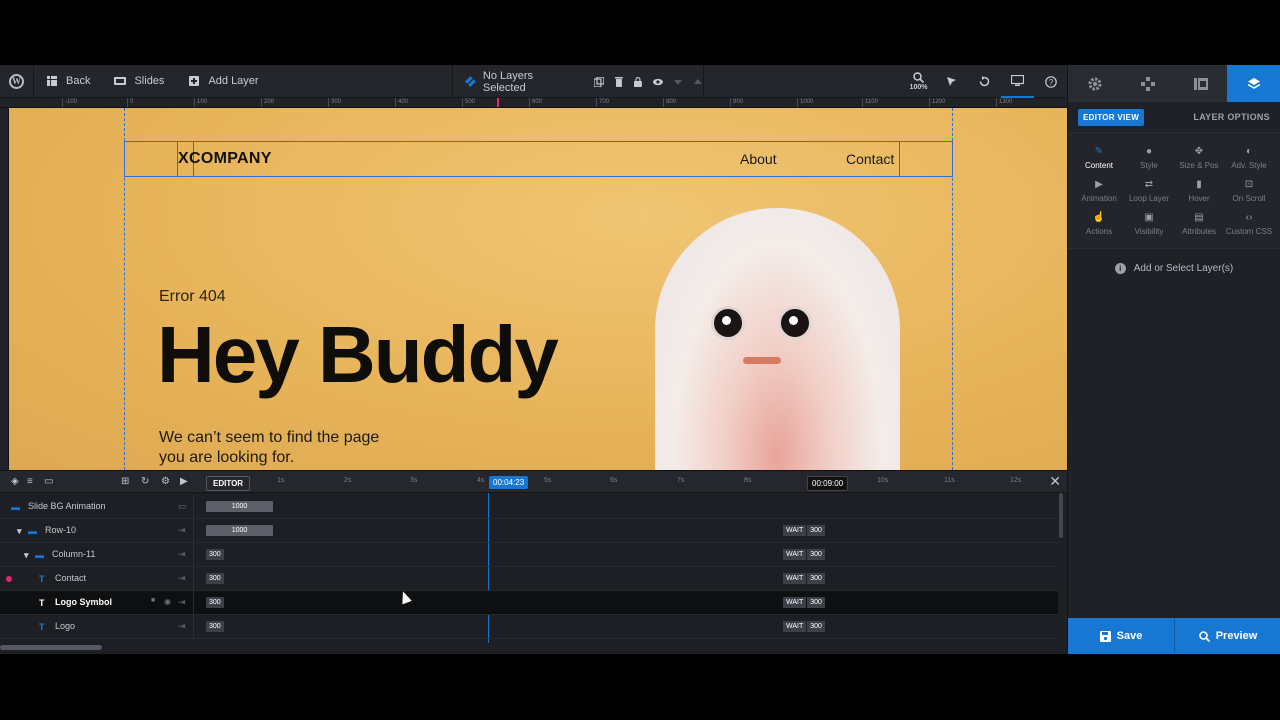  I want to click on eye-icon, so click(658, 82).